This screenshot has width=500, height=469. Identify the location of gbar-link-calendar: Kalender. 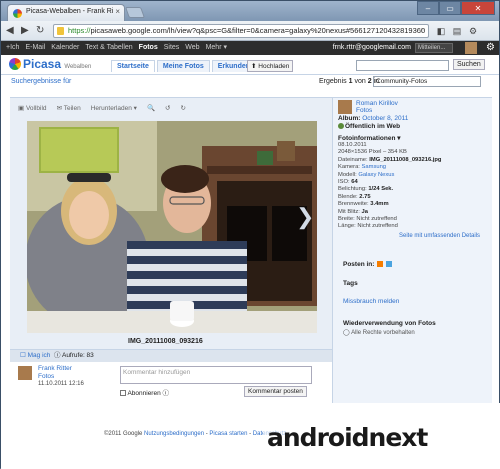
(65, 48).